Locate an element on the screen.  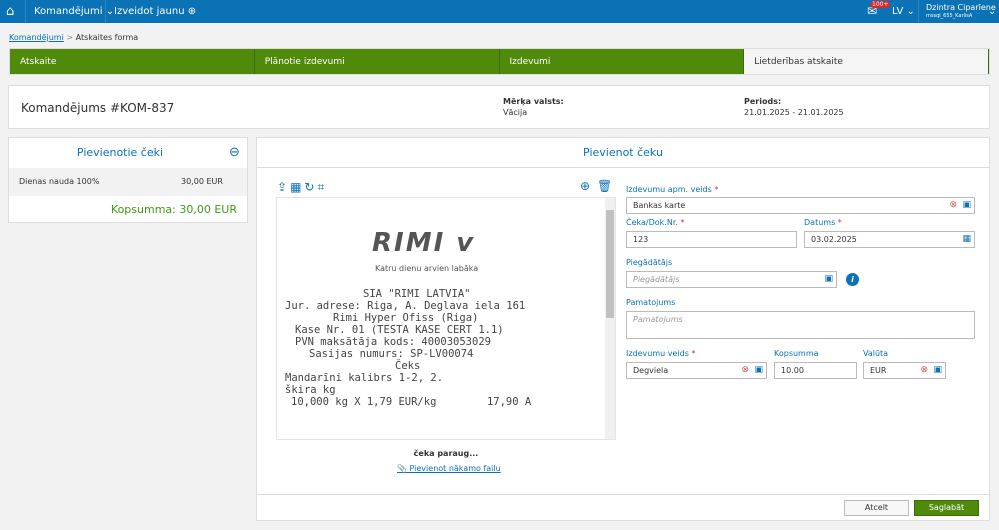
zoom-in-icon: ⊕ is located at coordinates (585, 186).